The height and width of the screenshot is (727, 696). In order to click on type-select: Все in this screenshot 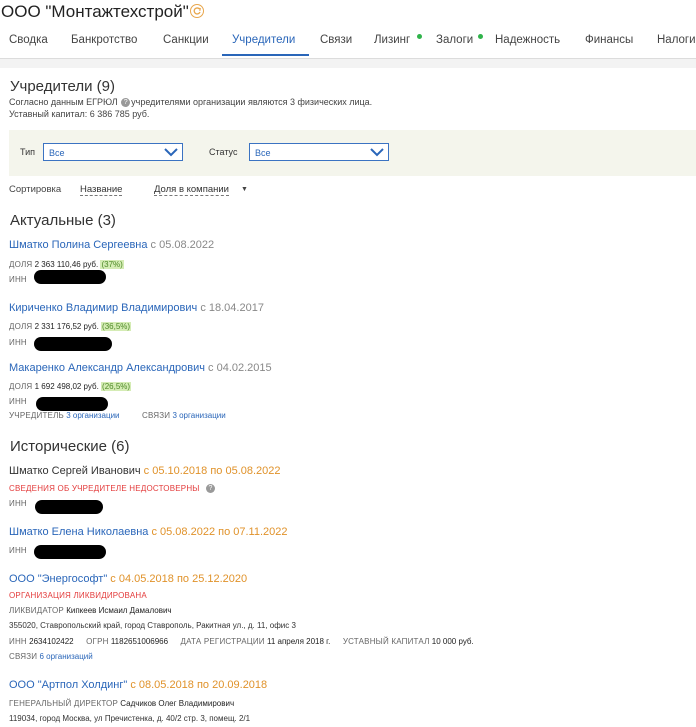, I will do `click(113, 152)`.